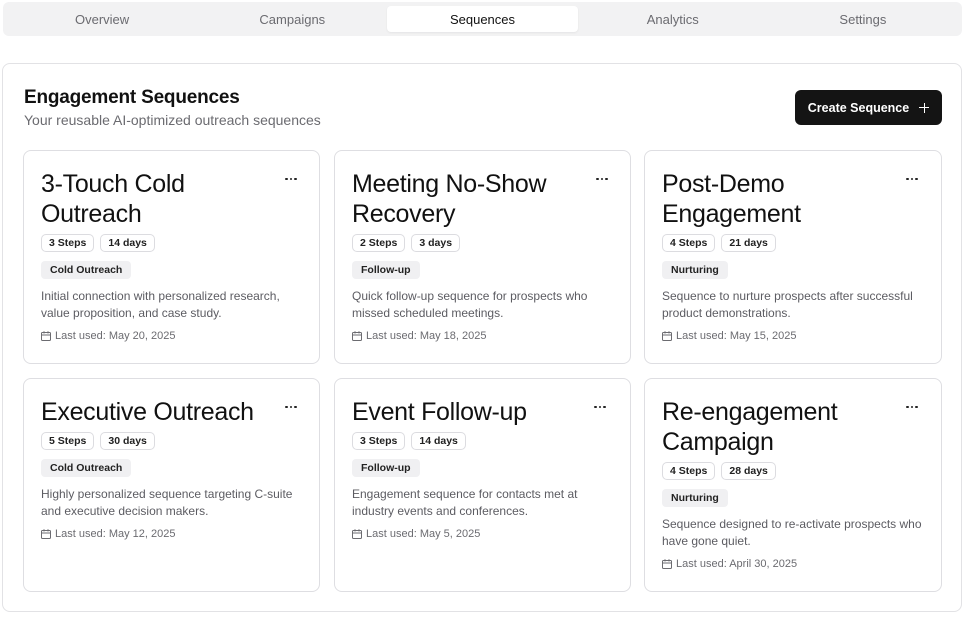 Image resolution: width=966 pixels, height=618 pixels. Describe the element at coordinates (436, 243) in the screenshot. I see `duration-badge: 3 days` at that location.